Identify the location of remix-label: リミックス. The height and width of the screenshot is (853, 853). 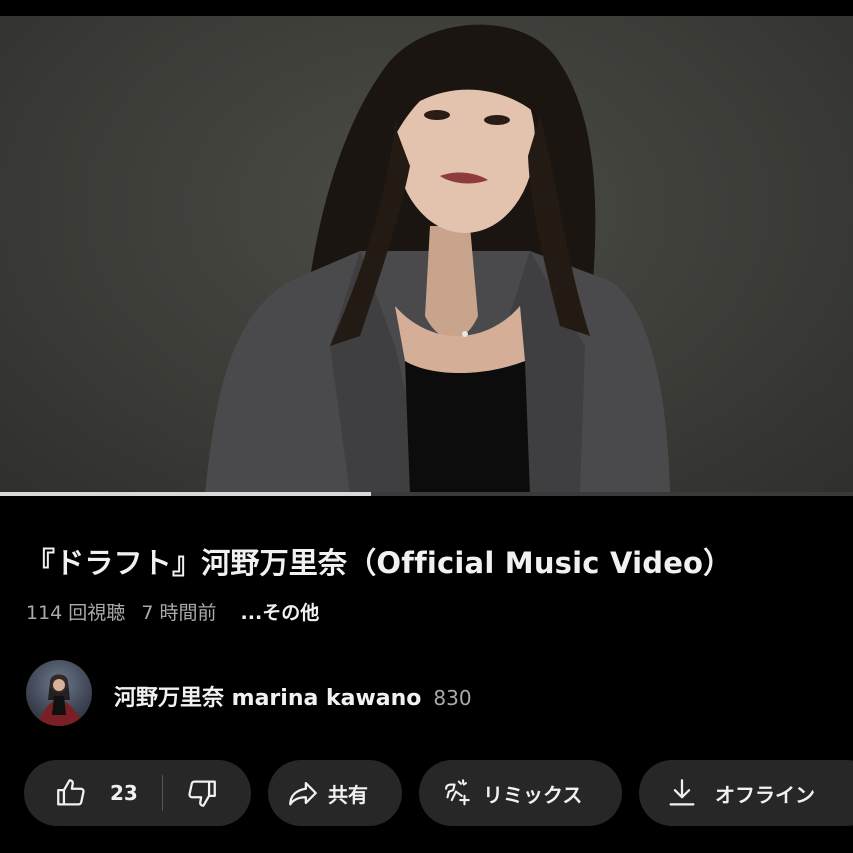
(533, 794).